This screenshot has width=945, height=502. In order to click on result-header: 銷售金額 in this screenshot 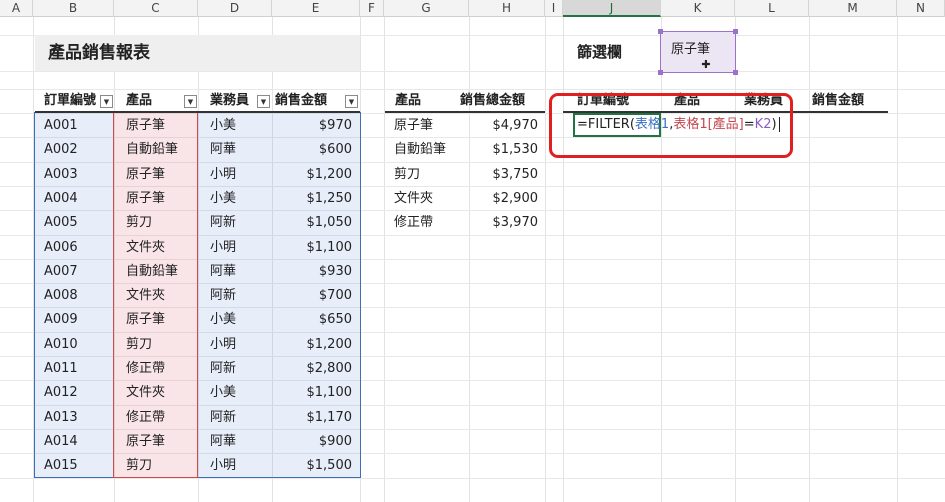, I will do `click(838, 100)`.